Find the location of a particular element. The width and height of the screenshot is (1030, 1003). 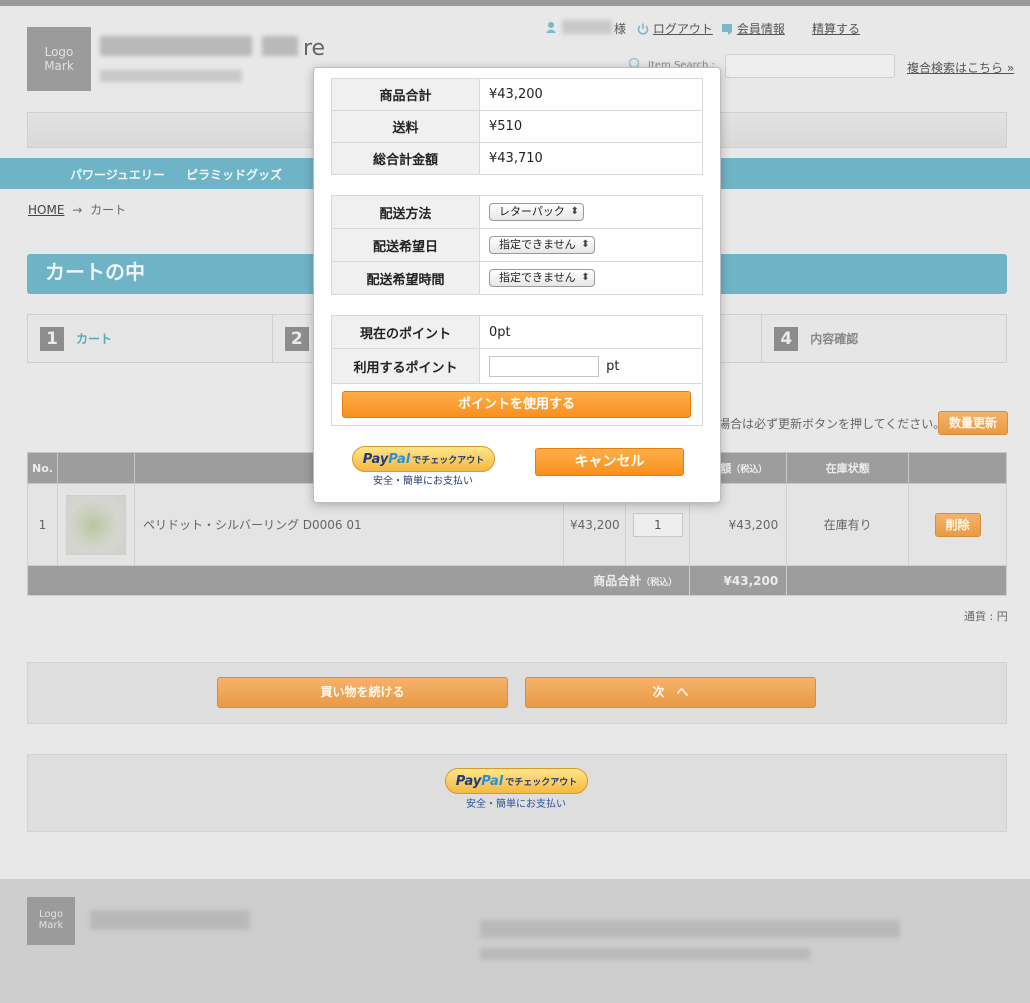

use-points-button: ポイントを使用する is located at coordinates (516, 404).